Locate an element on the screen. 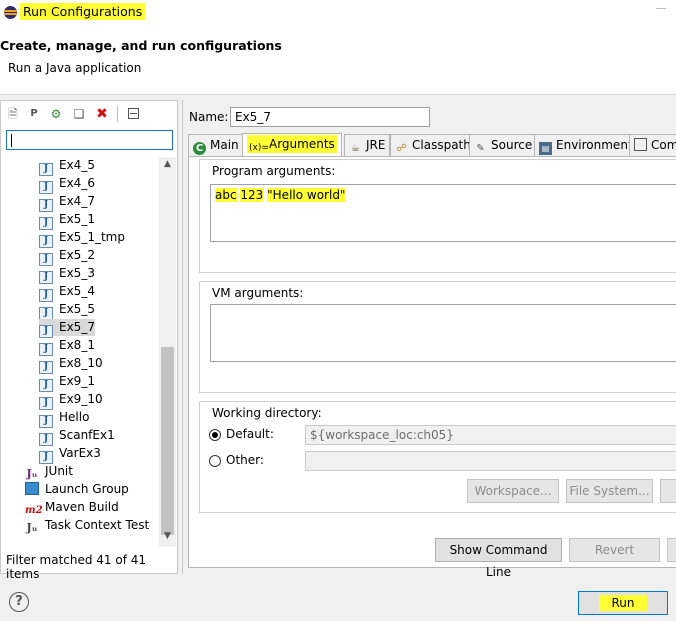  tab-environment-label: Environment is located at coordinates (594, 145).